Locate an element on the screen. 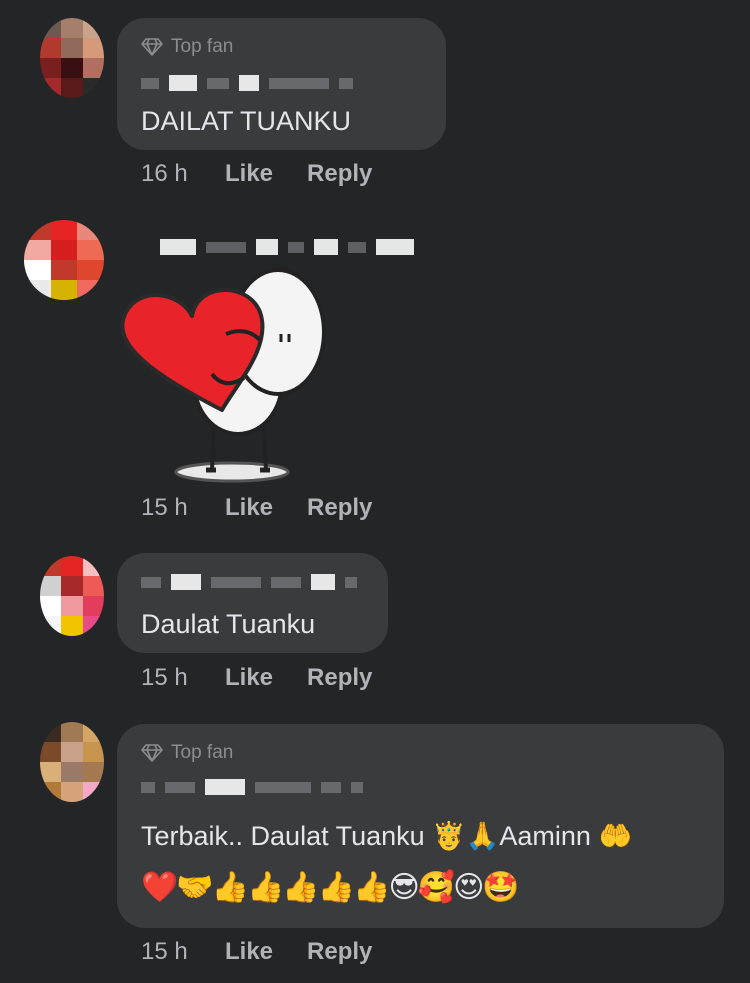 This screenshot has width=750, height=983. comment-text: DAILAT TUANKU is located at coordinates (246, 121).